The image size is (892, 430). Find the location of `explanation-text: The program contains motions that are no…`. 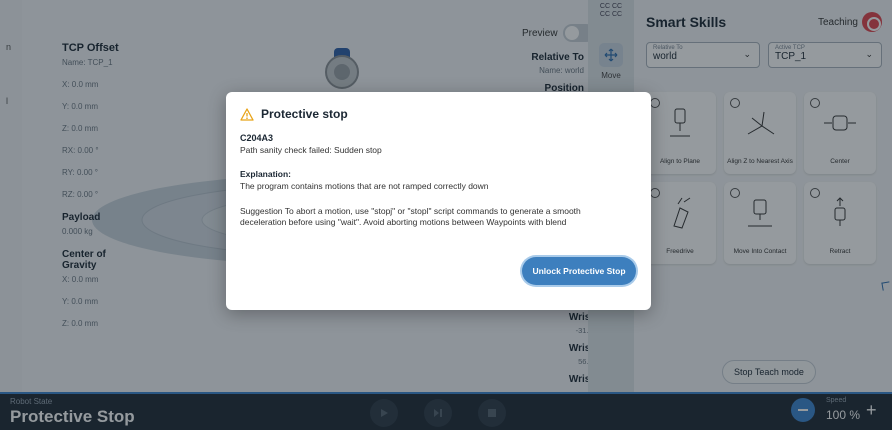

explanation-text: The program contains motions that are no… is located at coordinates (364, 186).